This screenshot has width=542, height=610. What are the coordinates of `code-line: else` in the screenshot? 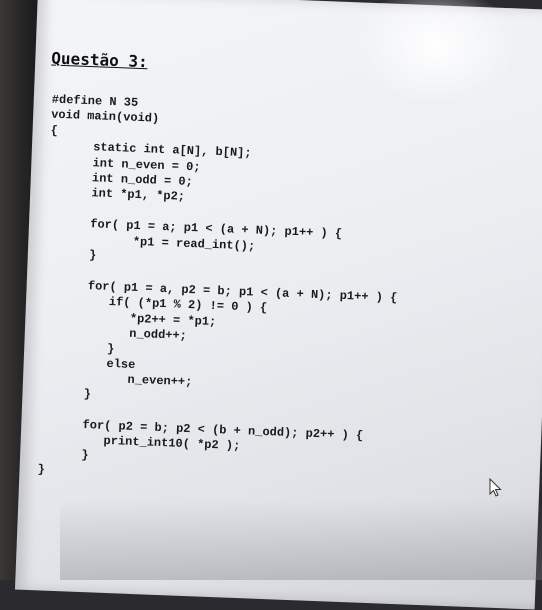 It's located at (88, 363).